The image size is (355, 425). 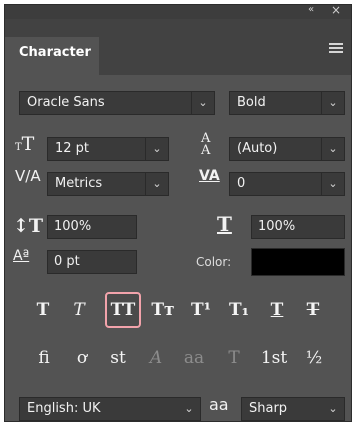 What do you see at coordinates (313, 310) in the screenshot?
I see `strikethrough-button: T` at bounding box center [313, 310].